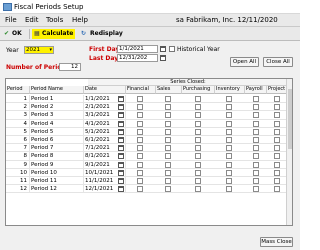  Describe the element at coordinates (244, 62) in the screenshot. I see `open-all-button: Open All` at that location.